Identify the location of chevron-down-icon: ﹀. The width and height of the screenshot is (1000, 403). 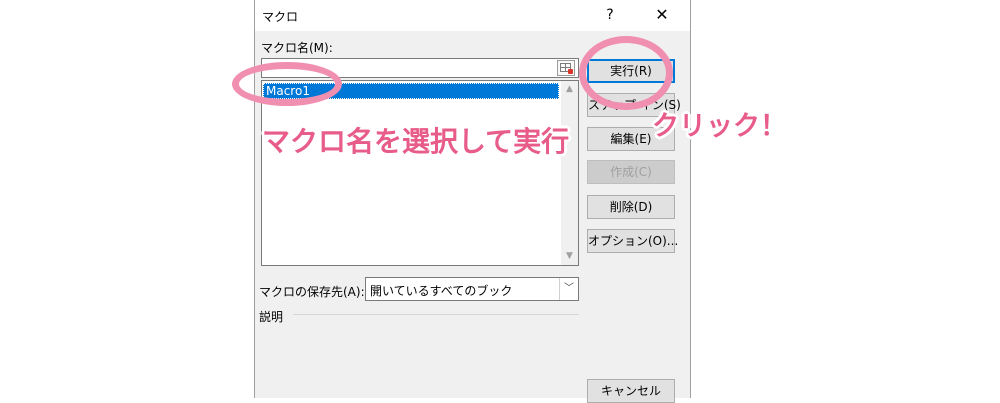
(568, 289).